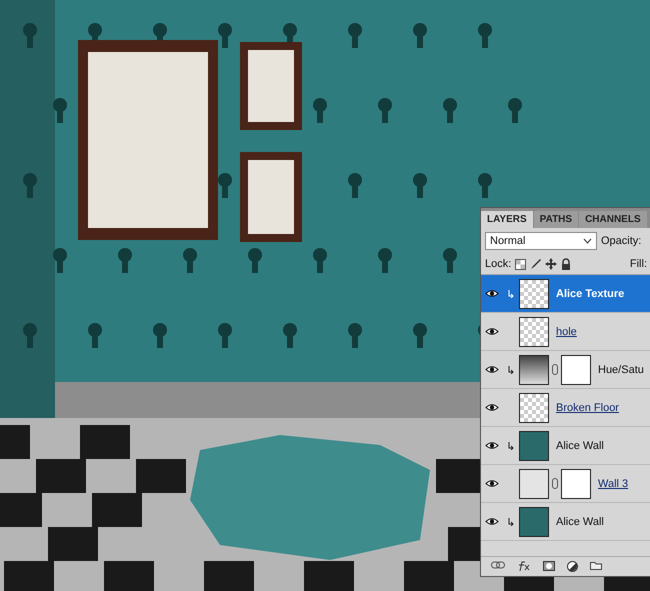 The image size is (650, 591). What do you see at coordinates (524, 566) in the screenshot?
I see `fx-icon` at bounding box center [524, 566].